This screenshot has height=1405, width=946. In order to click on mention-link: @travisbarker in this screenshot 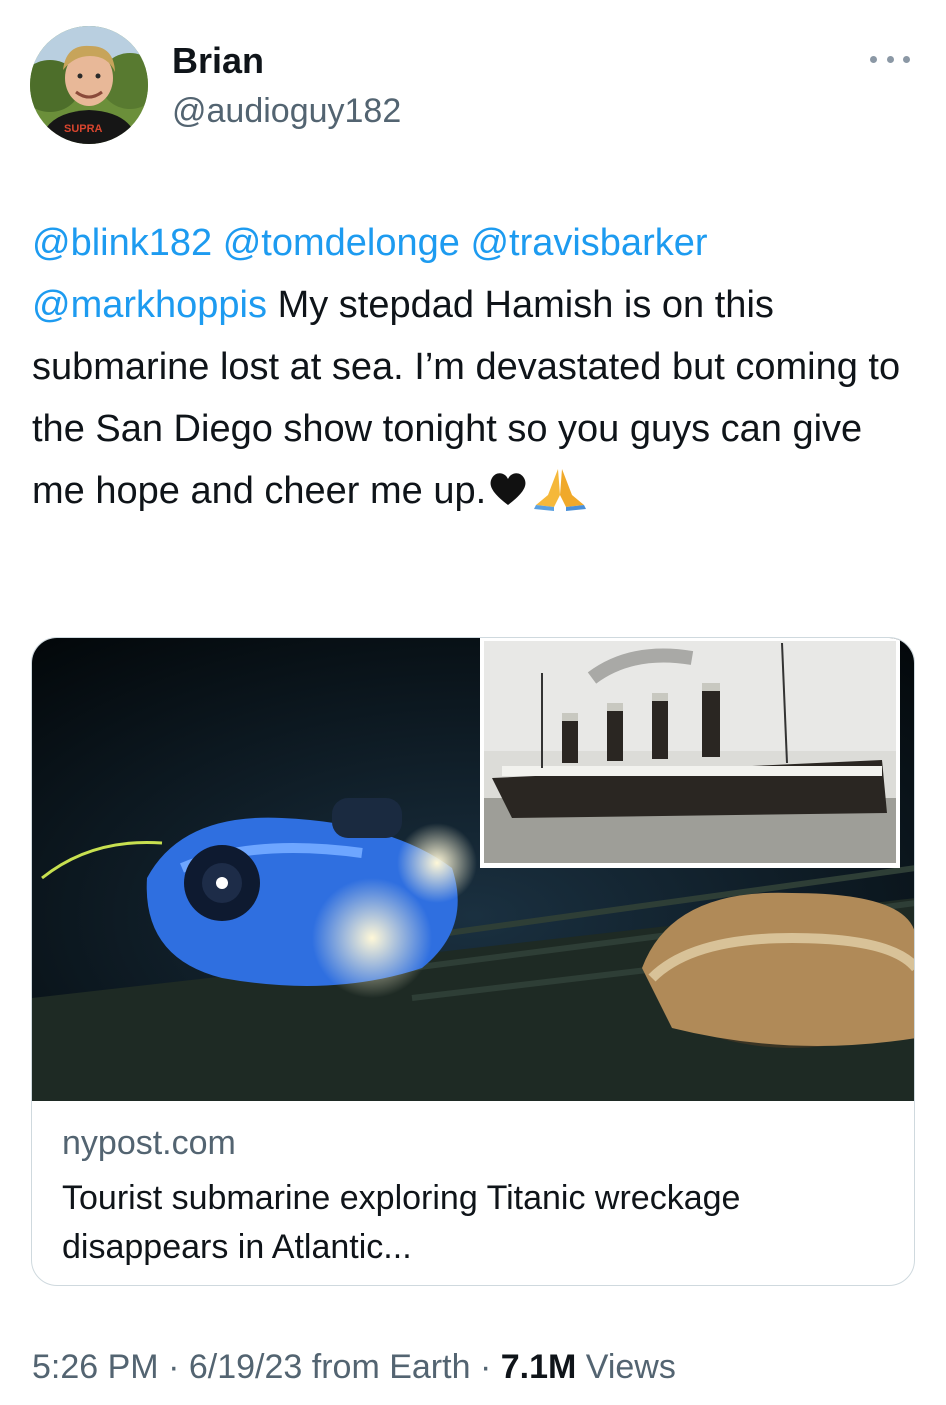, I will do `click(588, 243)`.